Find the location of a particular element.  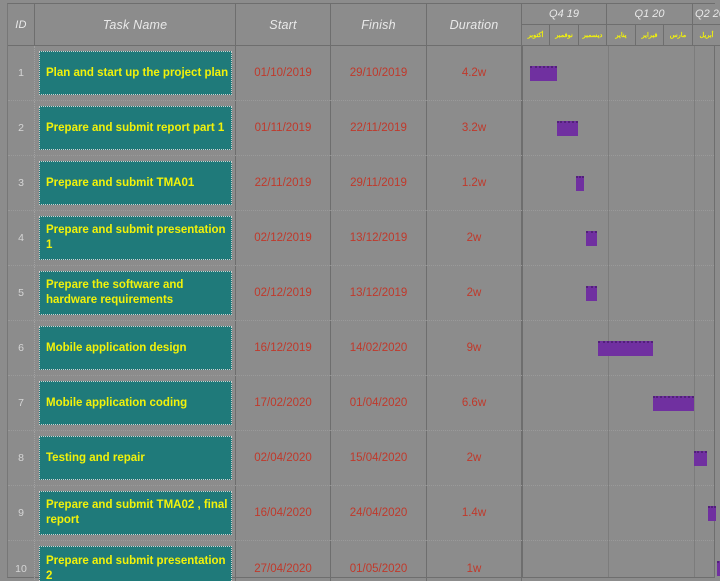

row-finish: 29/11/2019 is located at coordinates (379, 183).